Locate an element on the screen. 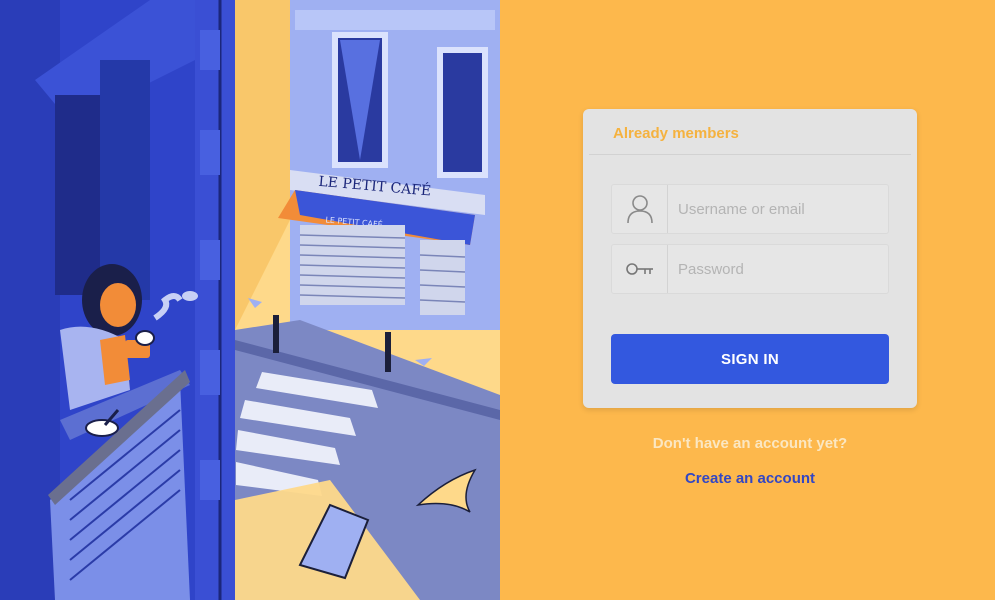 This screenshot has height=600, width=995. username-input is located at coordinates (778, 209).